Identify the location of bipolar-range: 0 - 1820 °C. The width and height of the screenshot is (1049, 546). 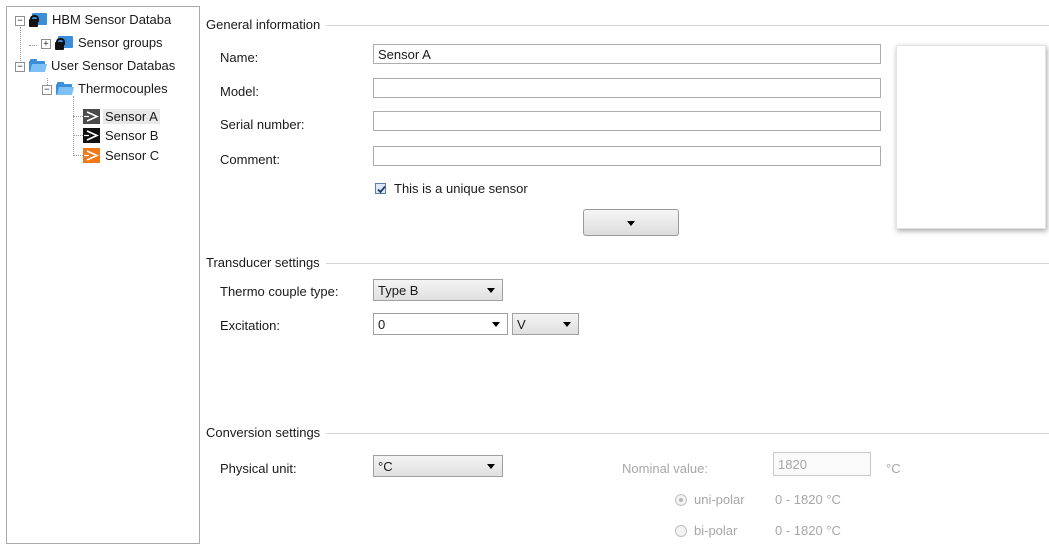
(808, 530).